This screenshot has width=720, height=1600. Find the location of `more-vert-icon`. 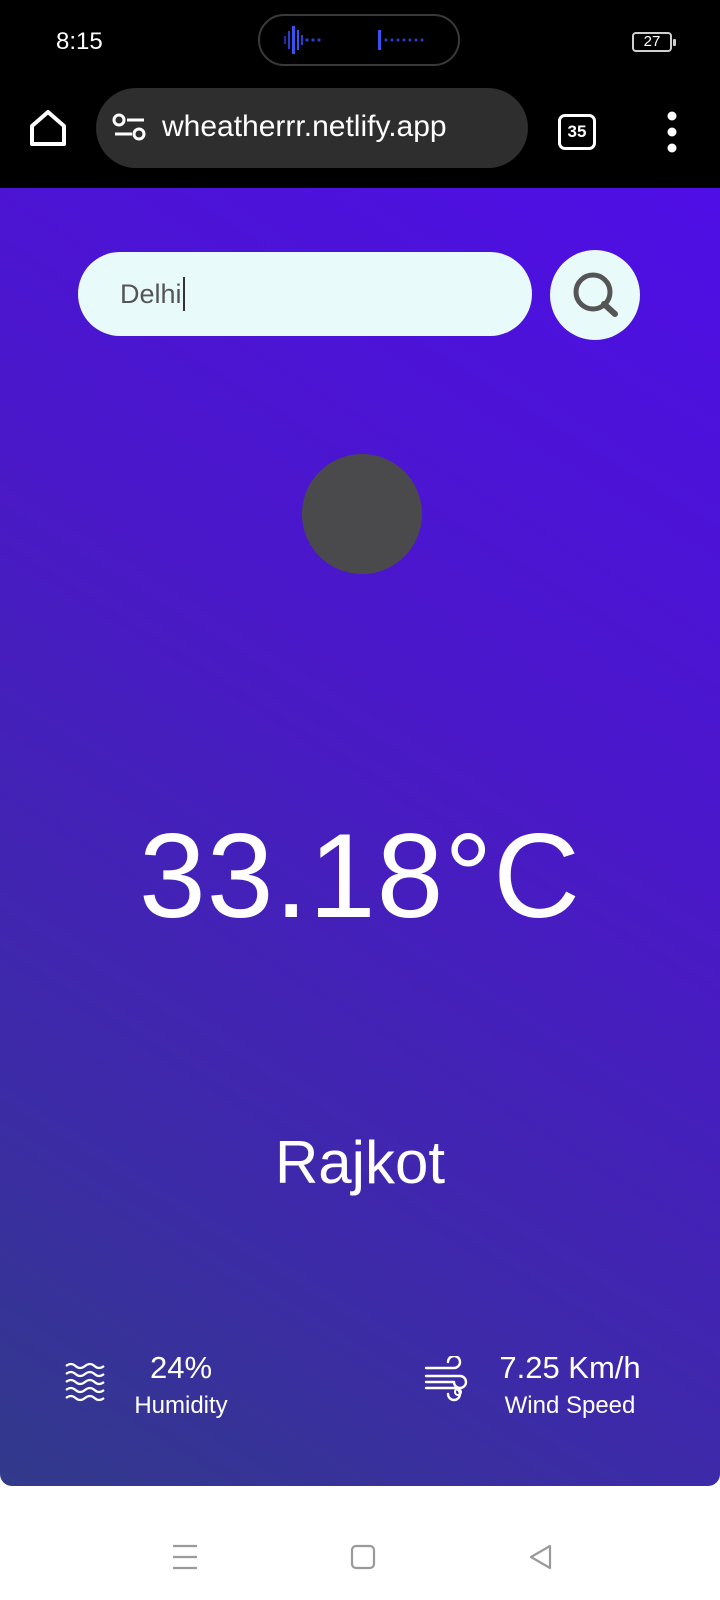

more-vert-icon is located at coordinates (672, 132).